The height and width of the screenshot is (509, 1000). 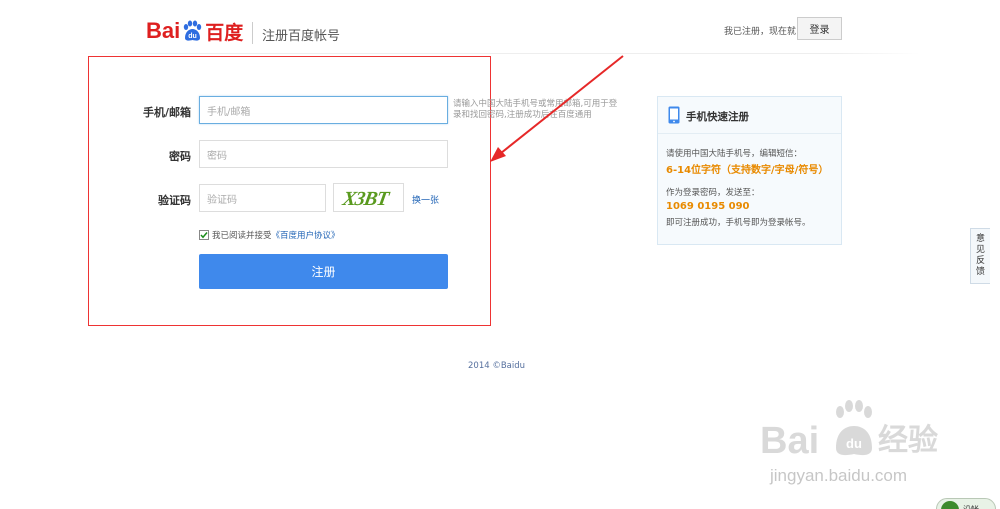 I want to click on agreement-prefix: 我已阅读并接受, so click(x=242, y=236).